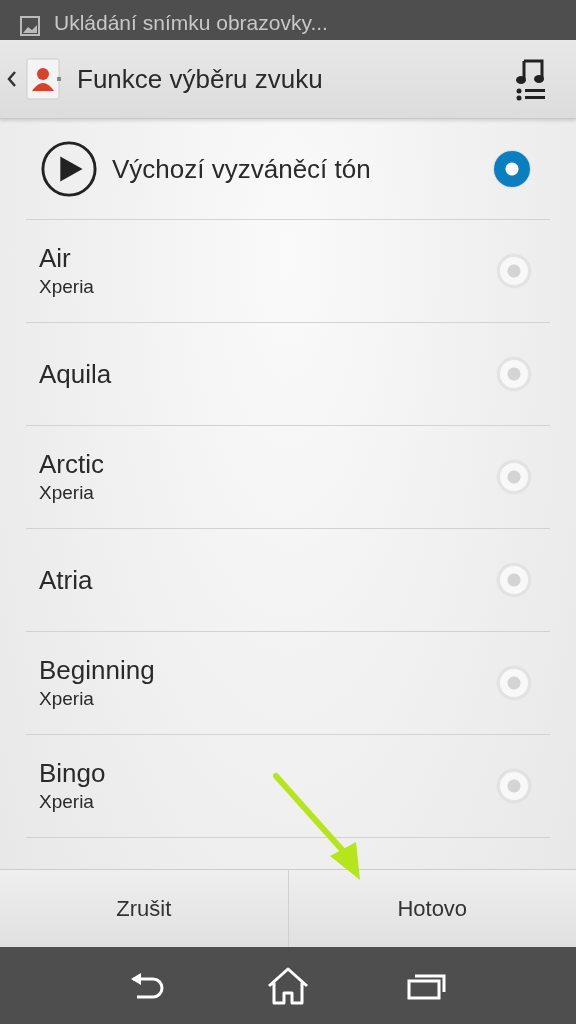  Describe the element at coordinates (12, 79) in the screenshot. I see `back-caret-icon` at that location.